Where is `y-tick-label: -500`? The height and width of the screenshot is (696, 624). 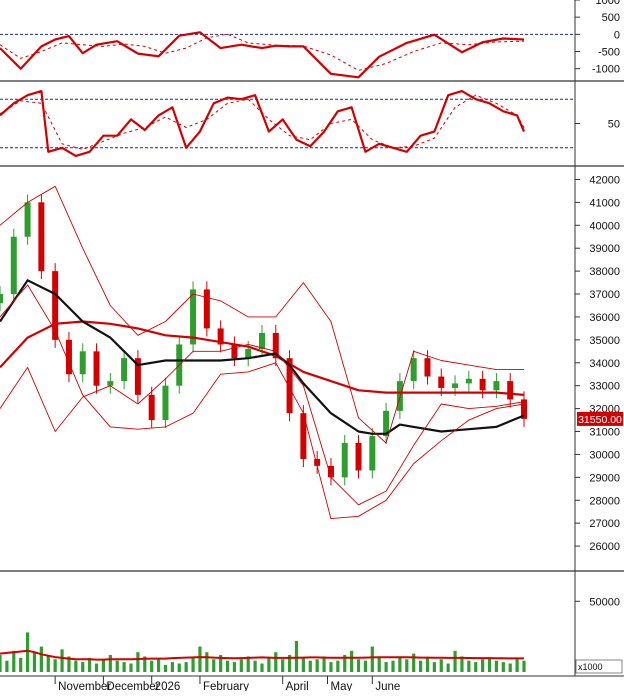
y-tick-label: -500 is located at coordinates (609, 53).